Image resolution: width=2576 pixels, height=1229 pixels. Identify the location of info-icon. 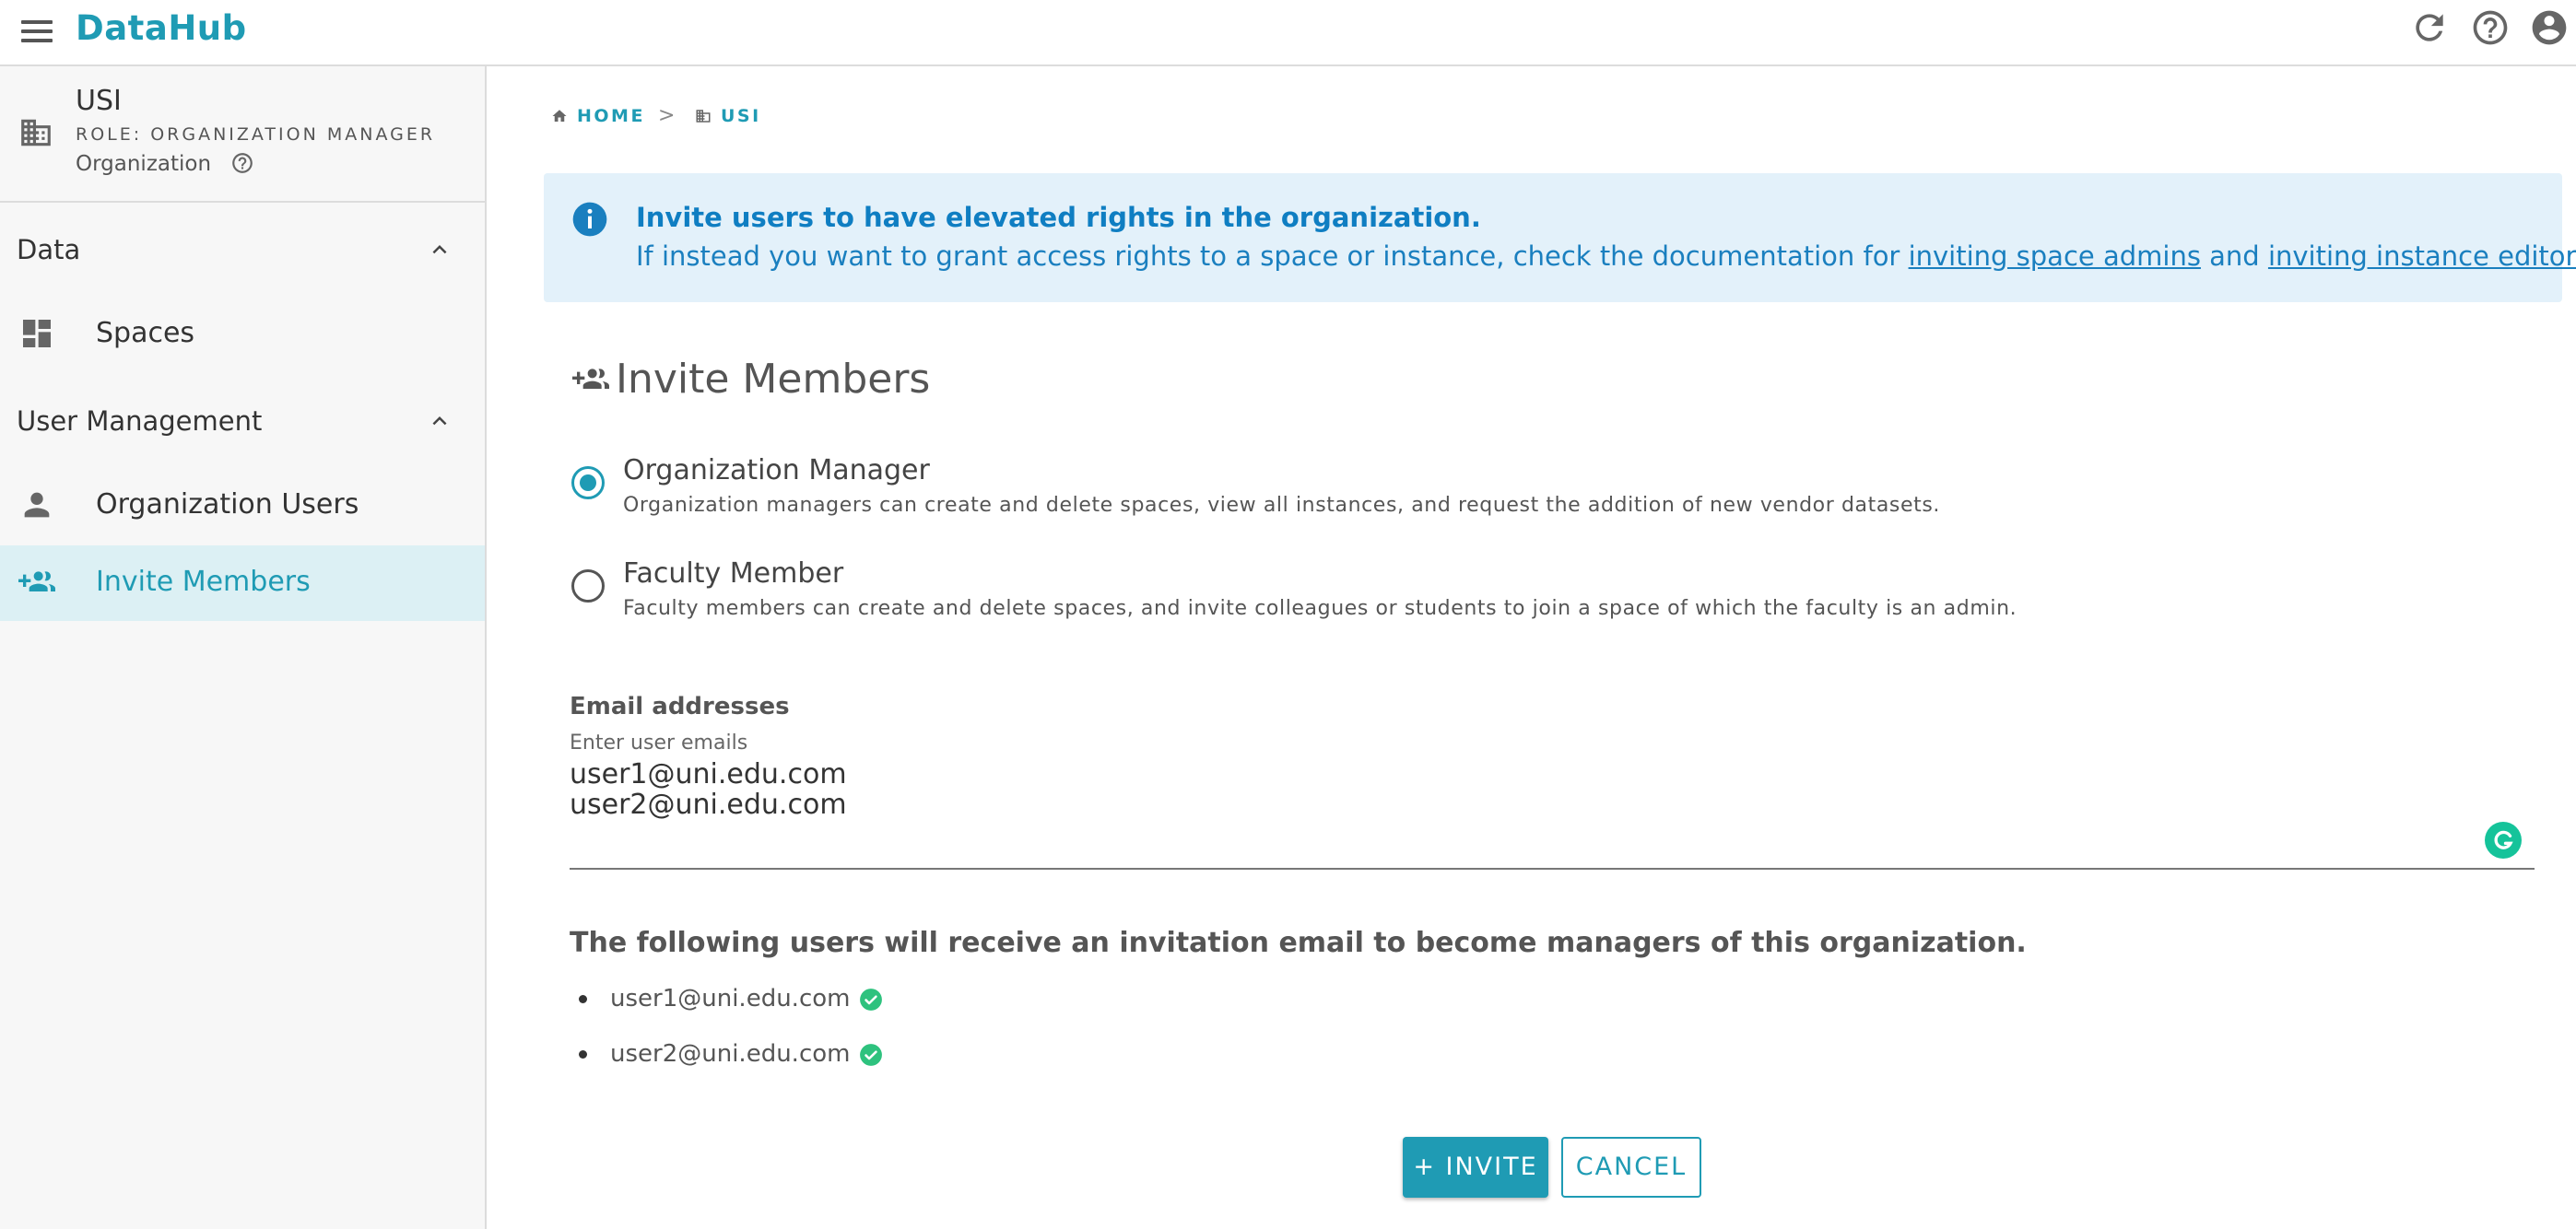
(589, 219).